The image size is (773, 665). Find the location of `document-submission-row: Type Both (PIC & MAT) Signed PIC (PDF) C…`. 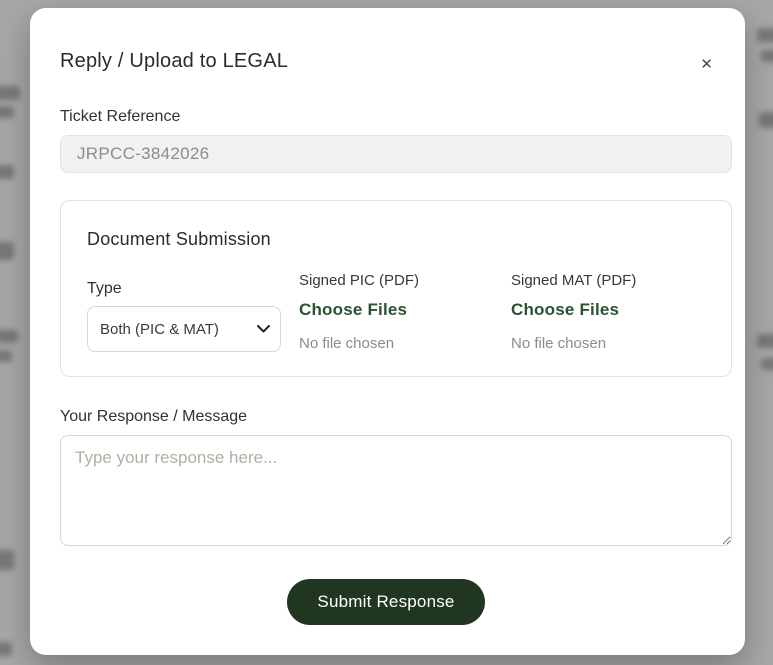

document-submission-row: Type Both (PIC & MAT) Signed PIC (PDF) C… is located at coordinates (396, 312).